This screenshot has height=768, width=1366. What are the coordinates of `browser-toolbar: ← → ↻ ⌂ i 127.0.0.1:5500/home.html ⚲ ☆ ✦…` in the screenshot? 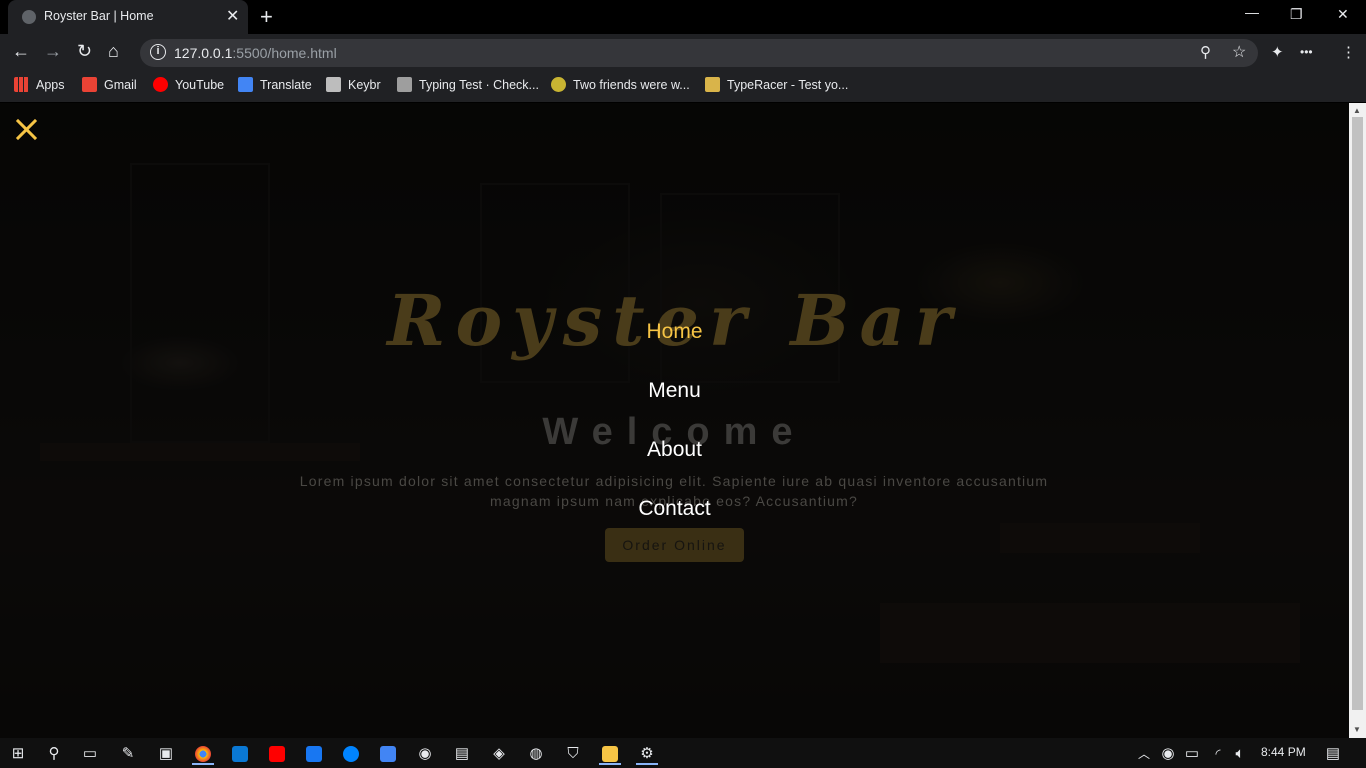 It's located at (683, 52).